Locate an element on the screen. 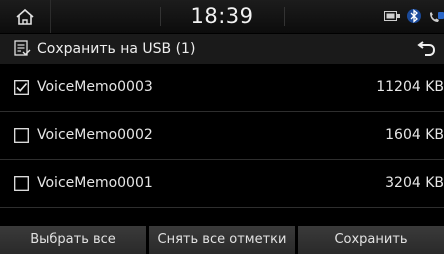 The image size is (444, 254). page-title: Сохранить на USB (1) is located at coordinates (116, 49).